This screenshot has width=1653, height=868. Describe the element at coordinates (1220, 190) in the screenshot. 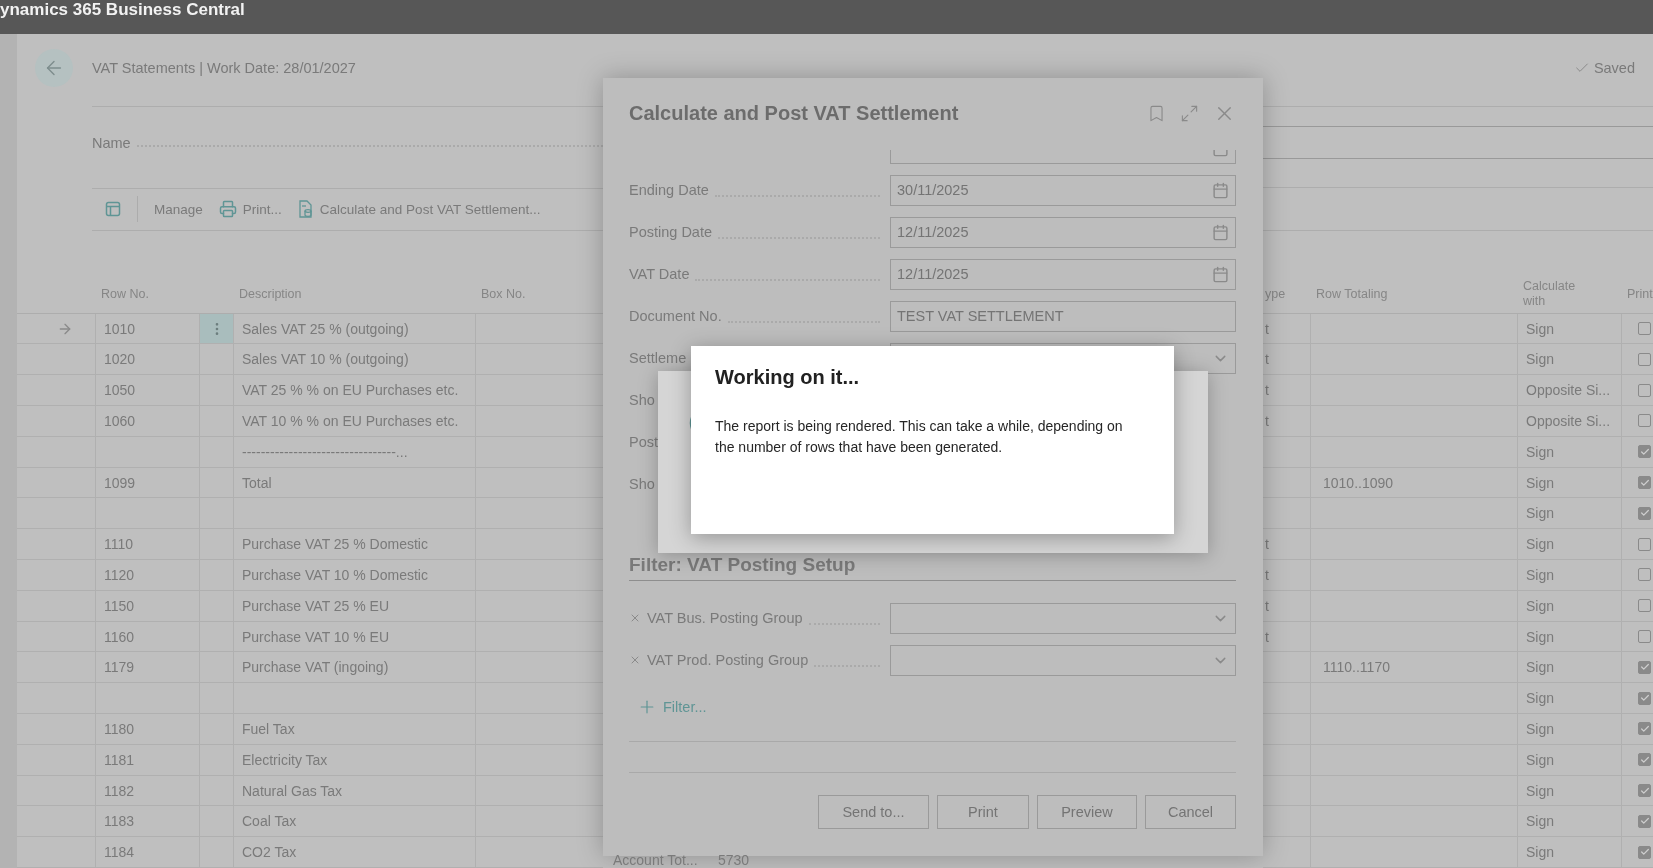

I see `calendar-icon` at that location.